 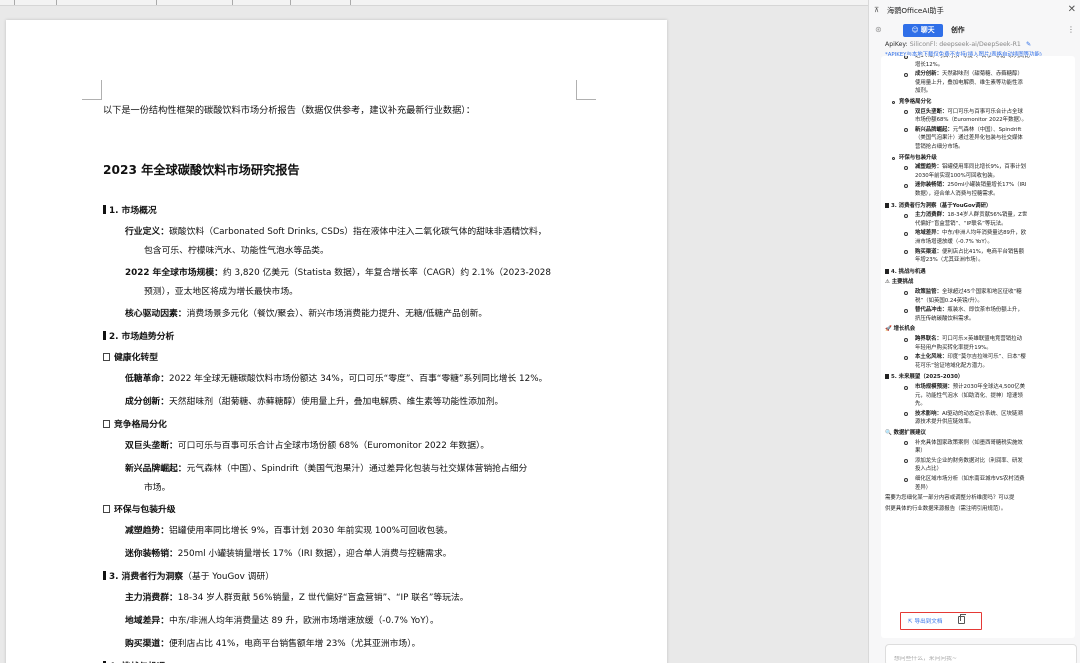 What do you see at coordinates (965, 233) in the screenshot?
I see `chat-list-item: 地域差异：中东/非洲人均年消费量达89升，欧` at bounding box center [965, 233].